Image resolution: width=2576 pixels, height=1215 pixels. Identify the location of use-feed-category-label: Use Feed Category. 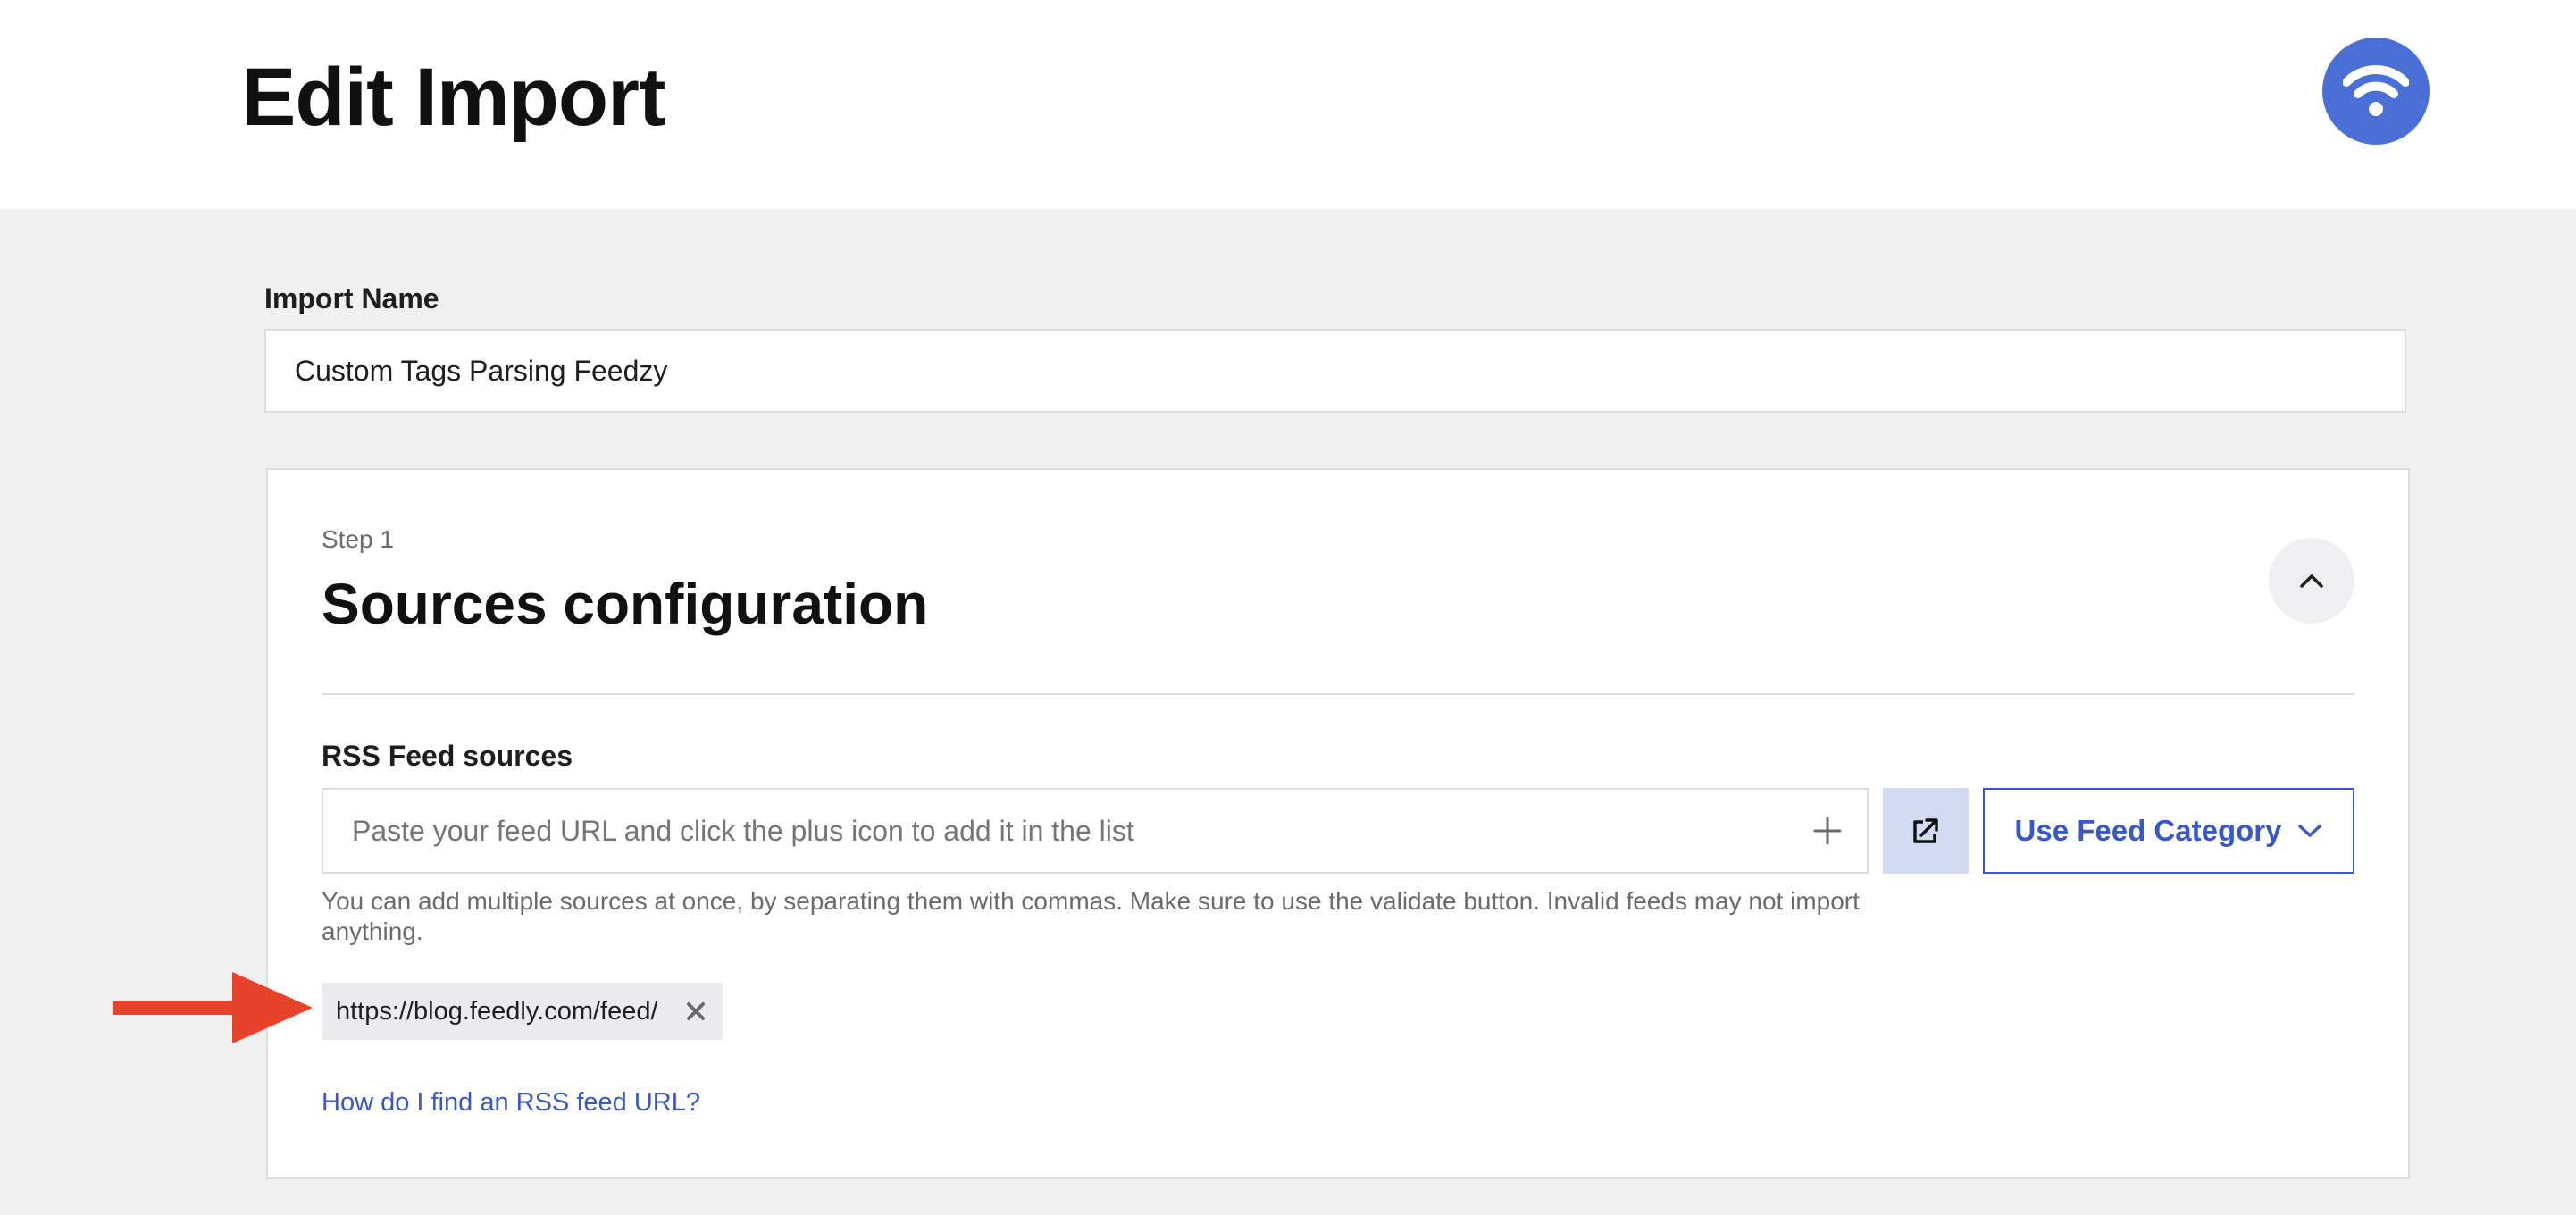
(2148, 830).